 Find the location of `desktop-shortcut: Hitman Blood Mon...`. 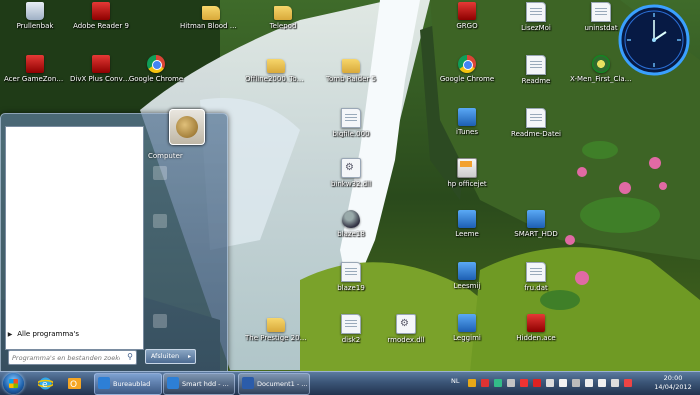

desktop-shortcut: Hitman Blood Mon... is located at coordinates (211, 16).